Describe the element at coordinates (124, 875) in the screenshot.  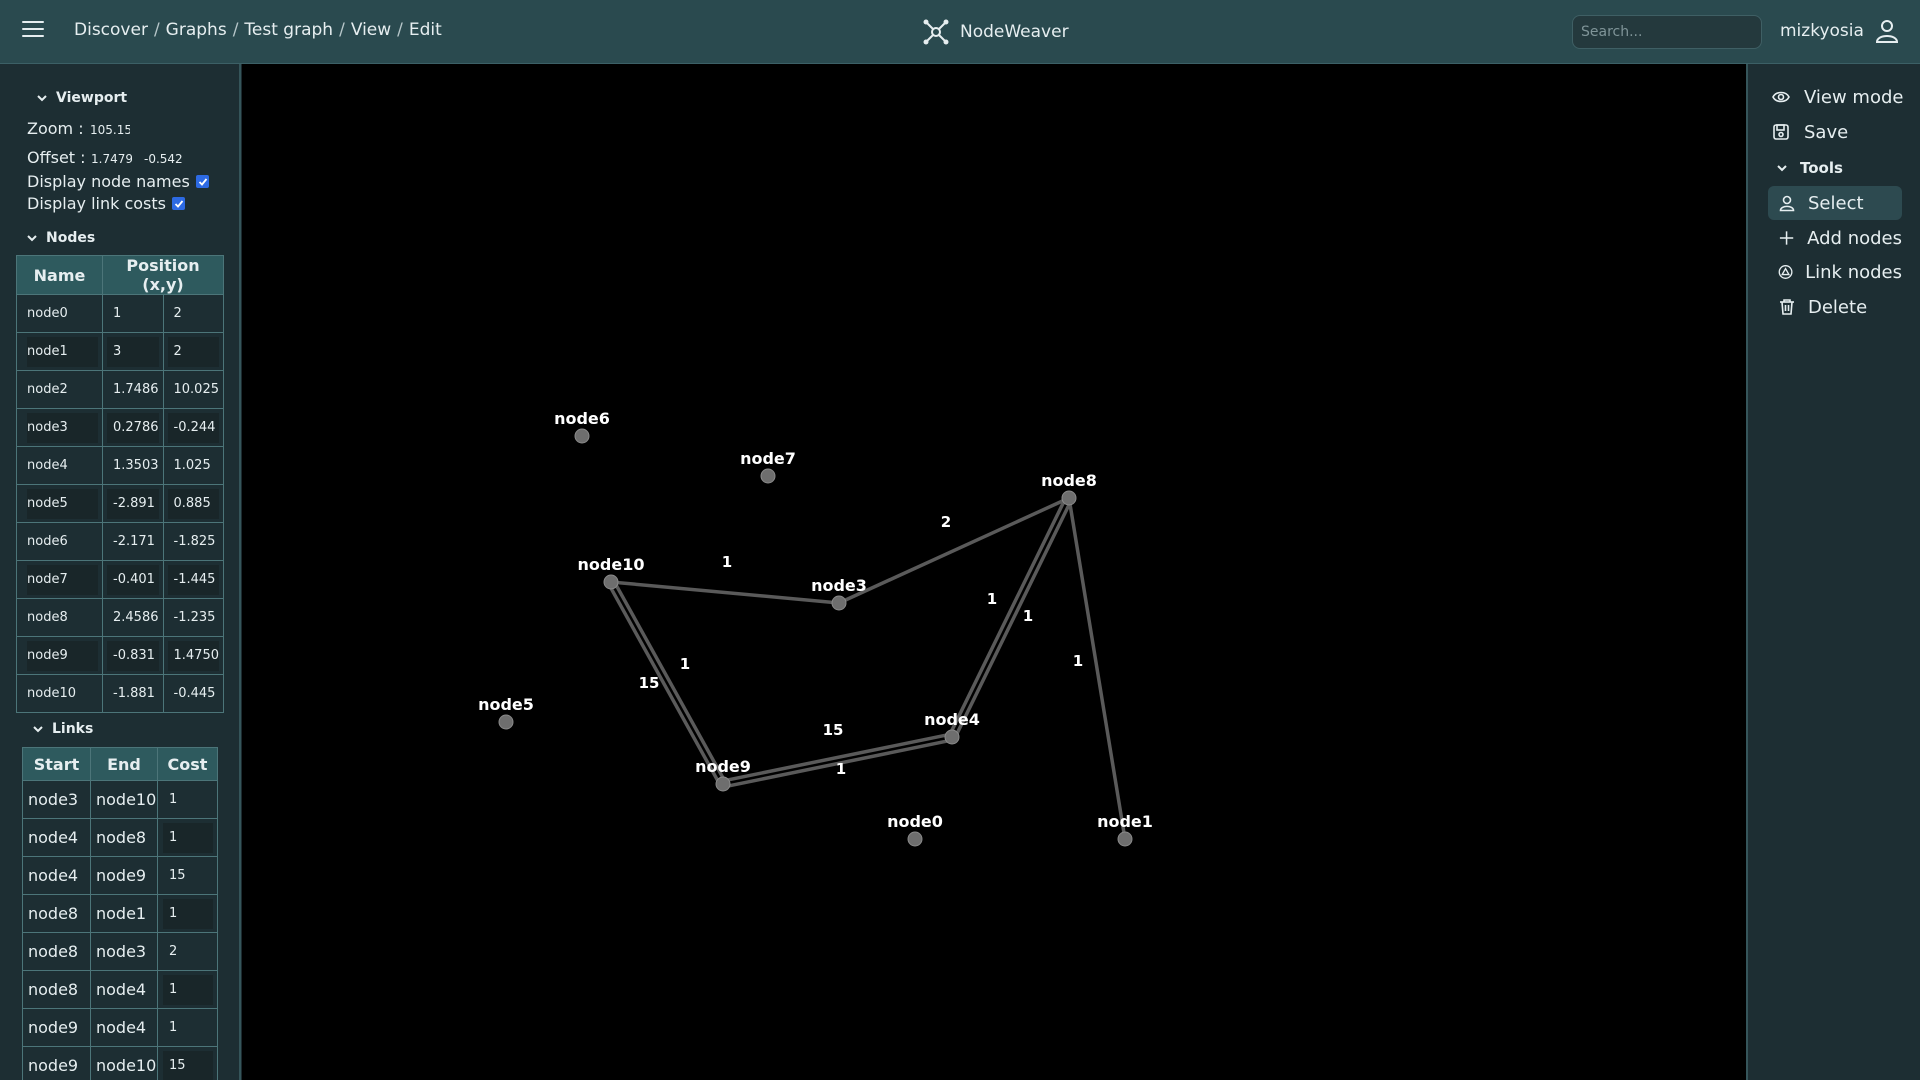
I see `link-end-cell: node9` at that location.